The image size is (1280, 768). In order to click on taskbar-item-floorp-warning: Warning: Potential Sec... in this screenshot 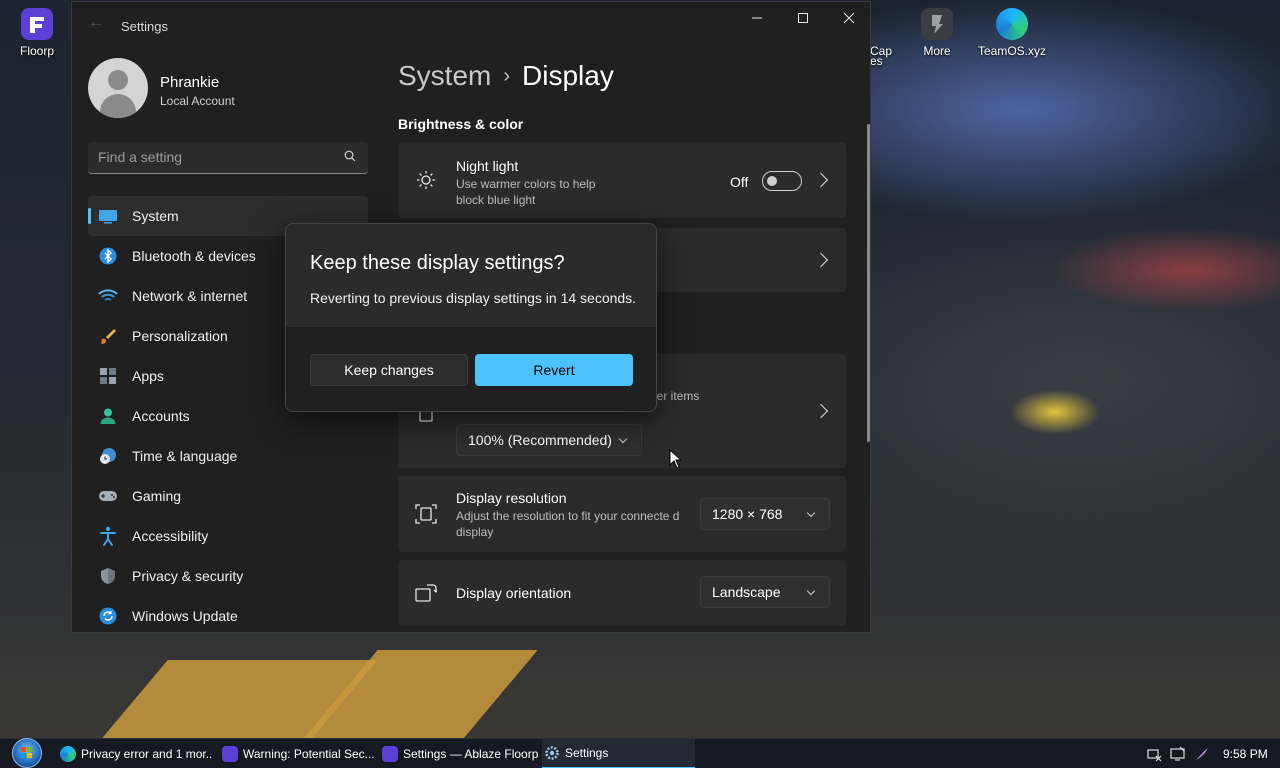, I will do `click(298, 753)`.